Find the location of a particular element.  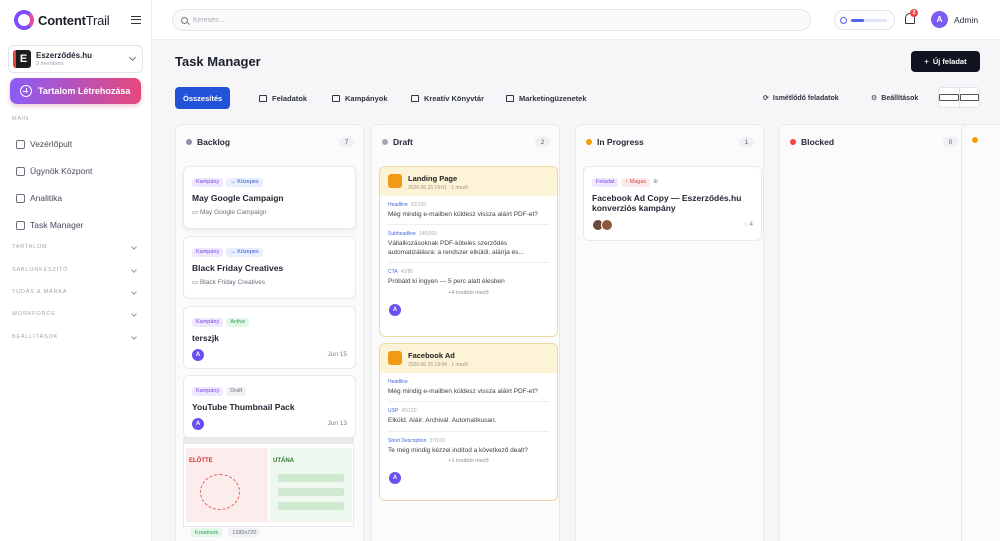

tab-label: Marketingüzenetek is located at coordinates (553, 98).